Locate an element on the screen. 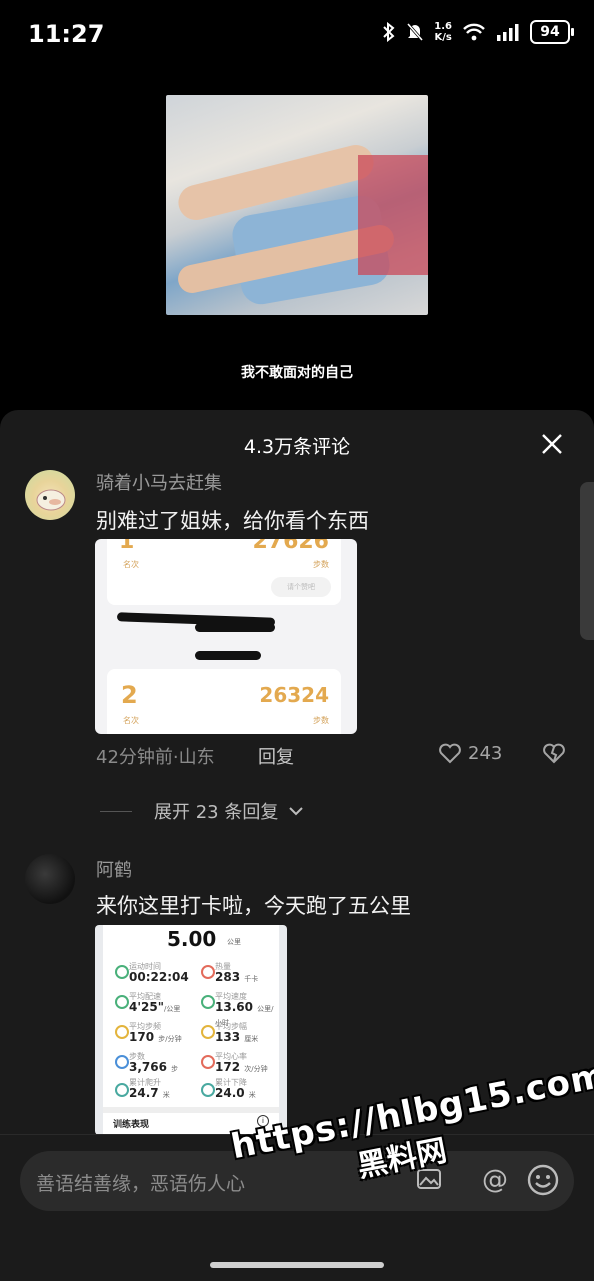 The width and height of the screenshot is (594, 1281). dislike-broken-heart-icon is located at coordinates (554, 753).